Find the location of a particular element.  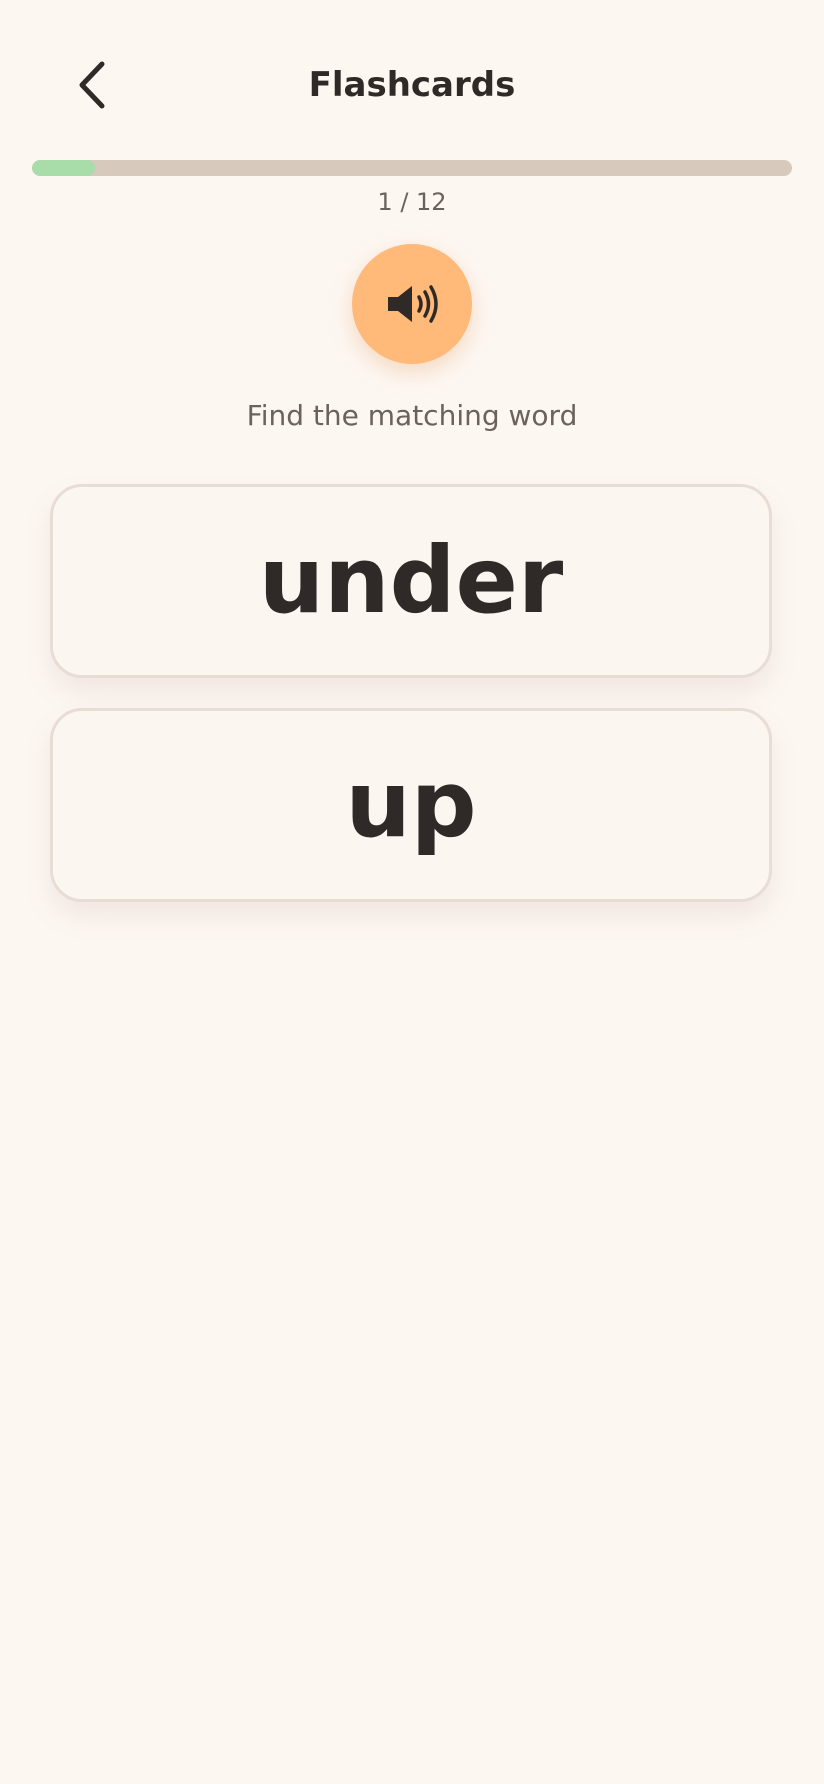

progress-counter: 1 / 12 is located at coordinates (412, 202).